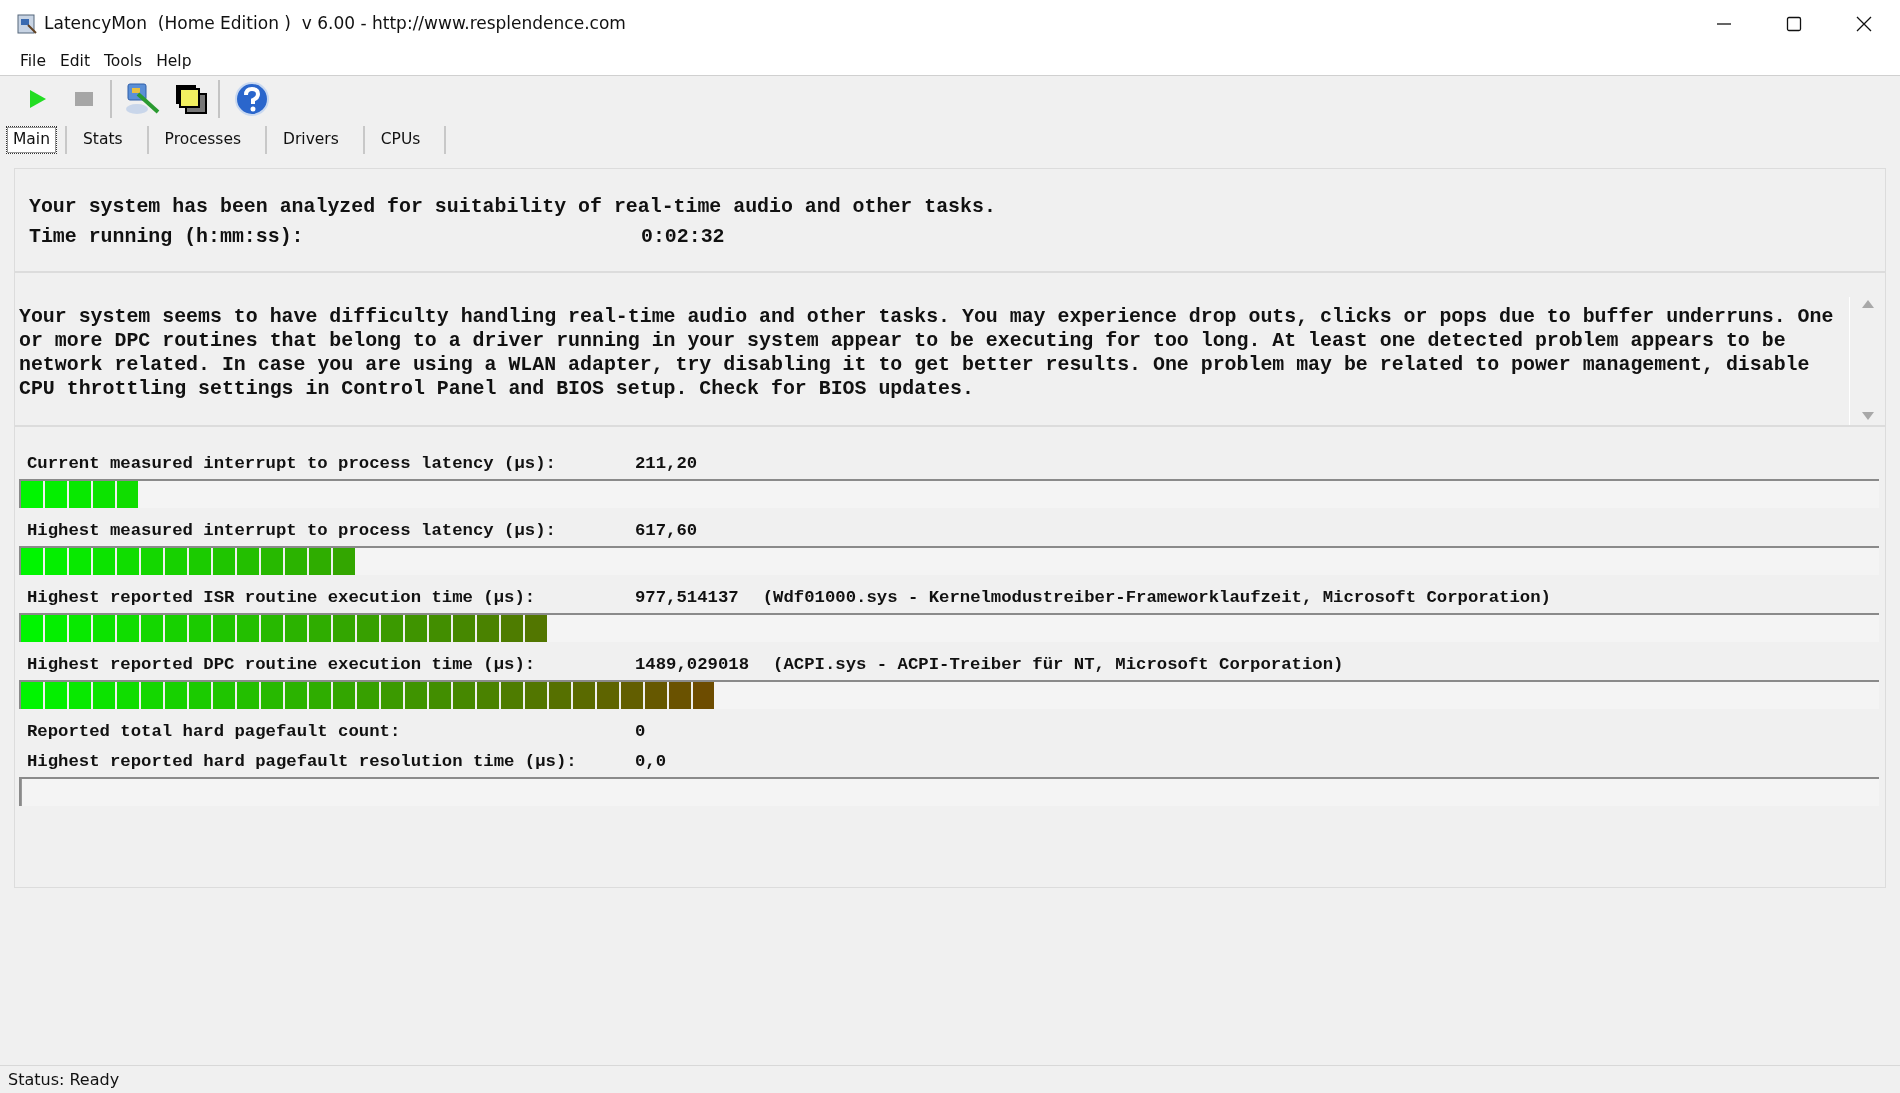  I want to click on tab: CPUs, so click(400, 140).